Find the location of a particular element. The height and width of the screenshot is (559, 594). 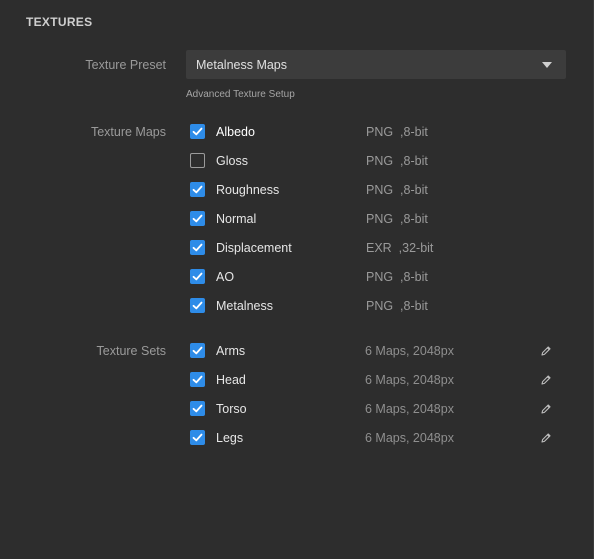

texture-set-name: Arms is located at coordinates (231, 351).